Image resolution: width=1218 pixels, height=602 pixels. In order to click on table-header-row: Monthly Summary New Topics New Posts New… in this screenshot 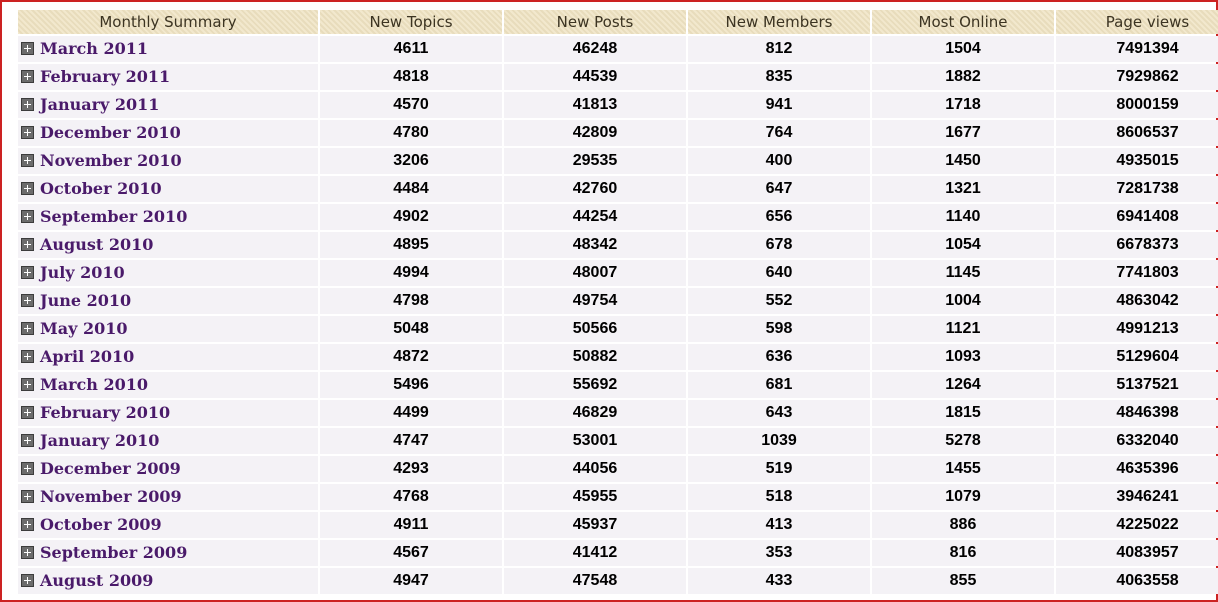, I will do `click(618, 22)`.